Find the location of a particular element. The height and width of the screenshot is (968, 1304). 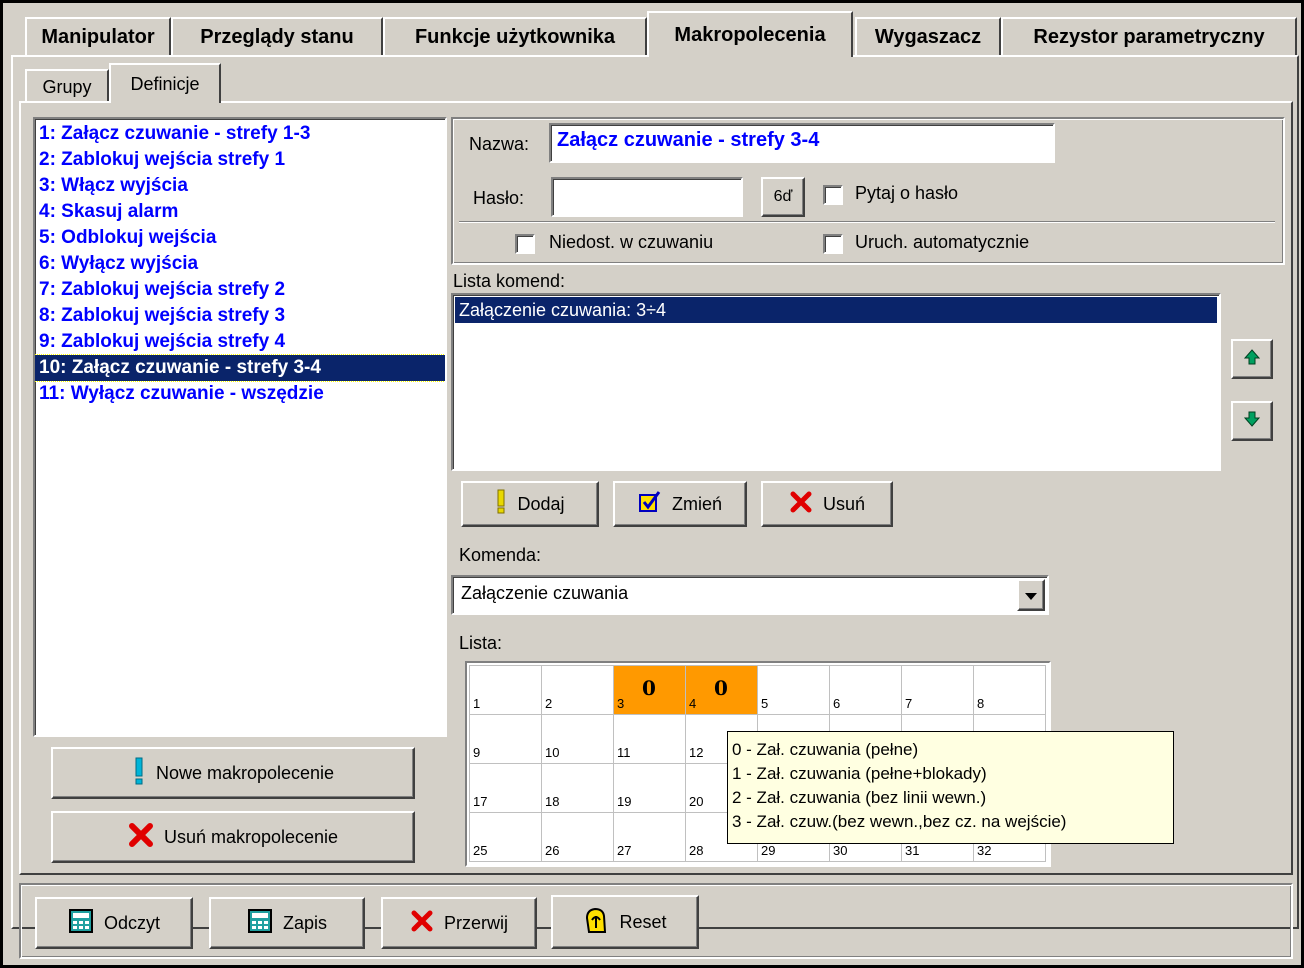

name-label: Nazwa: is located at coordinates (499, 144).